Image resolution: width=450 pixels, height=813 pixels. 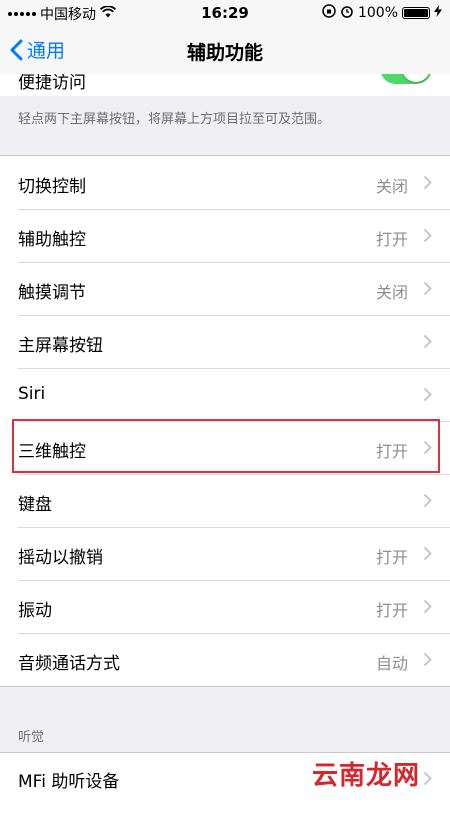 What do you see at coordinates (329, 13) in the screenshot?
I see `orientation-lock-icon` at bounding box center [329, 13].